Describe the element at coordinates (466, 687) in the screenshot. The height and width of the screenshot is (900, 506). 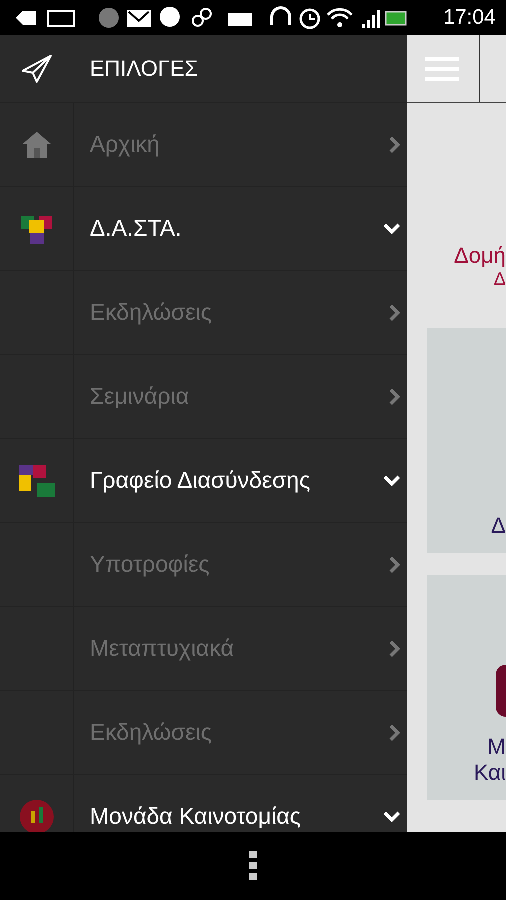
I see `content-card: Μ Και` at that location.